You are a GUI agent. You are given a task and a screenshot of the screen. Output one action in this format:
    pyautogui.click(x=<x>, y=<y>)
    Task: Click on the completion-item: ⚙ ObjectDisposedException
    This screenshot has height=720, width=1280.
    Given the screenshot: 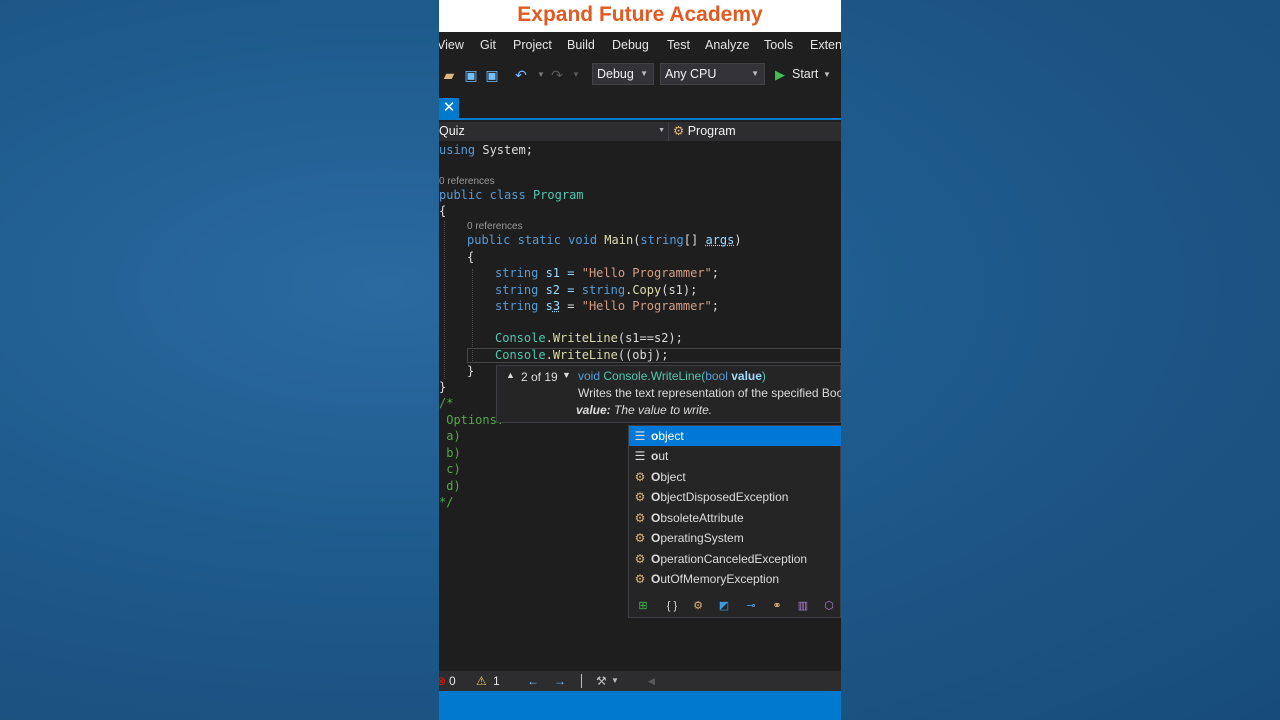 What is the action you would take?
    pyautogui.click(x=735, y=497)
    